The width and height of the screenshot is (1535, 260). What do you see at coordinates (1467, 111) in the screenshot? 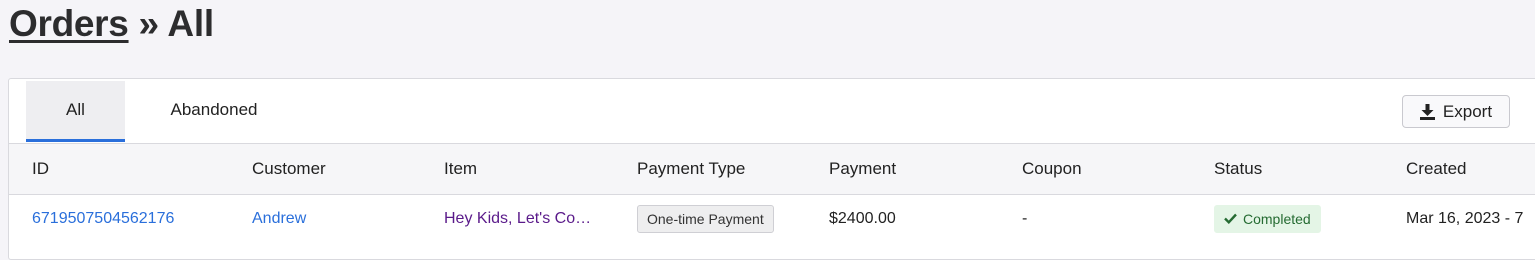
I see `export-label: Export` at bounding box center [1467, 111].